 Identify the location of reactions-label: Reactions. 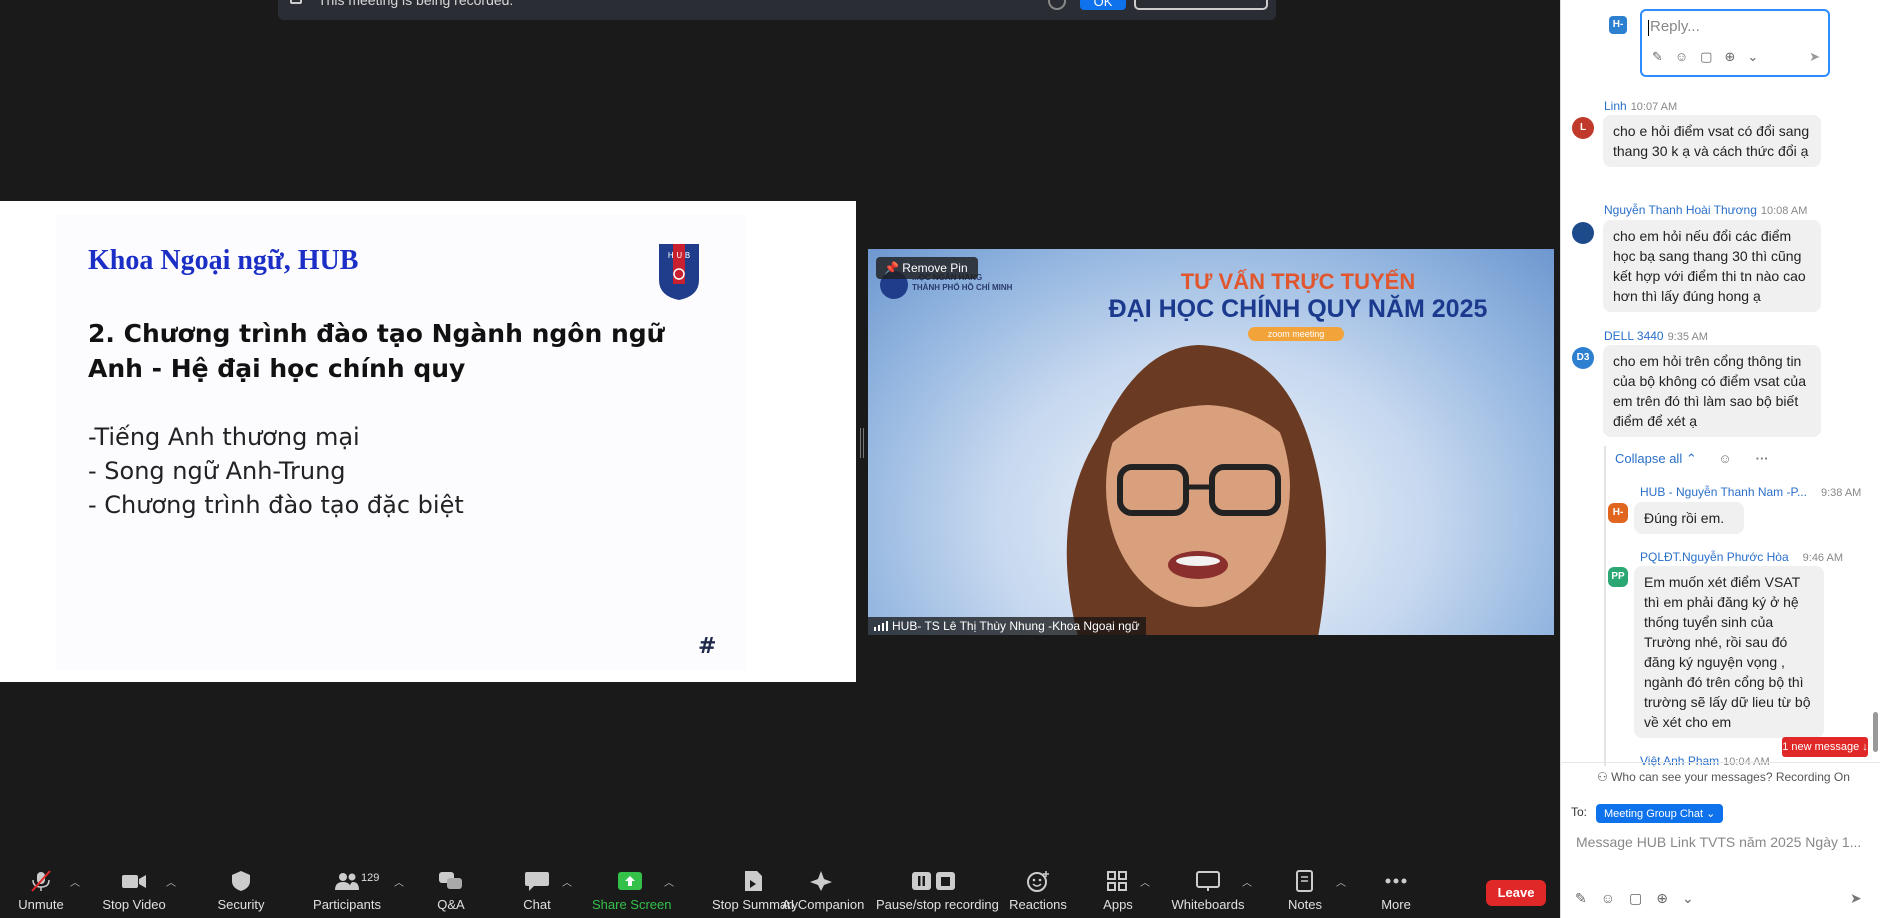
(1038, 904).